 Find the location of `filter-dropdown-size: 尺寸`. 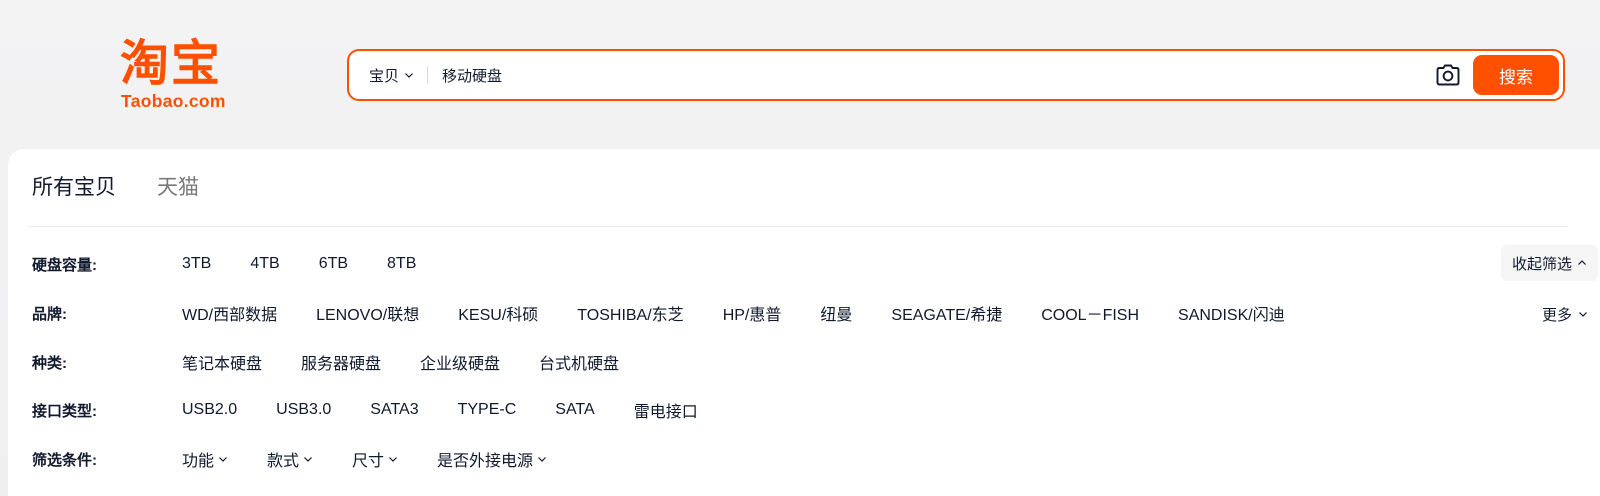

filter-dropdown-size: 尺寸 is located at coordinates (375, 459).